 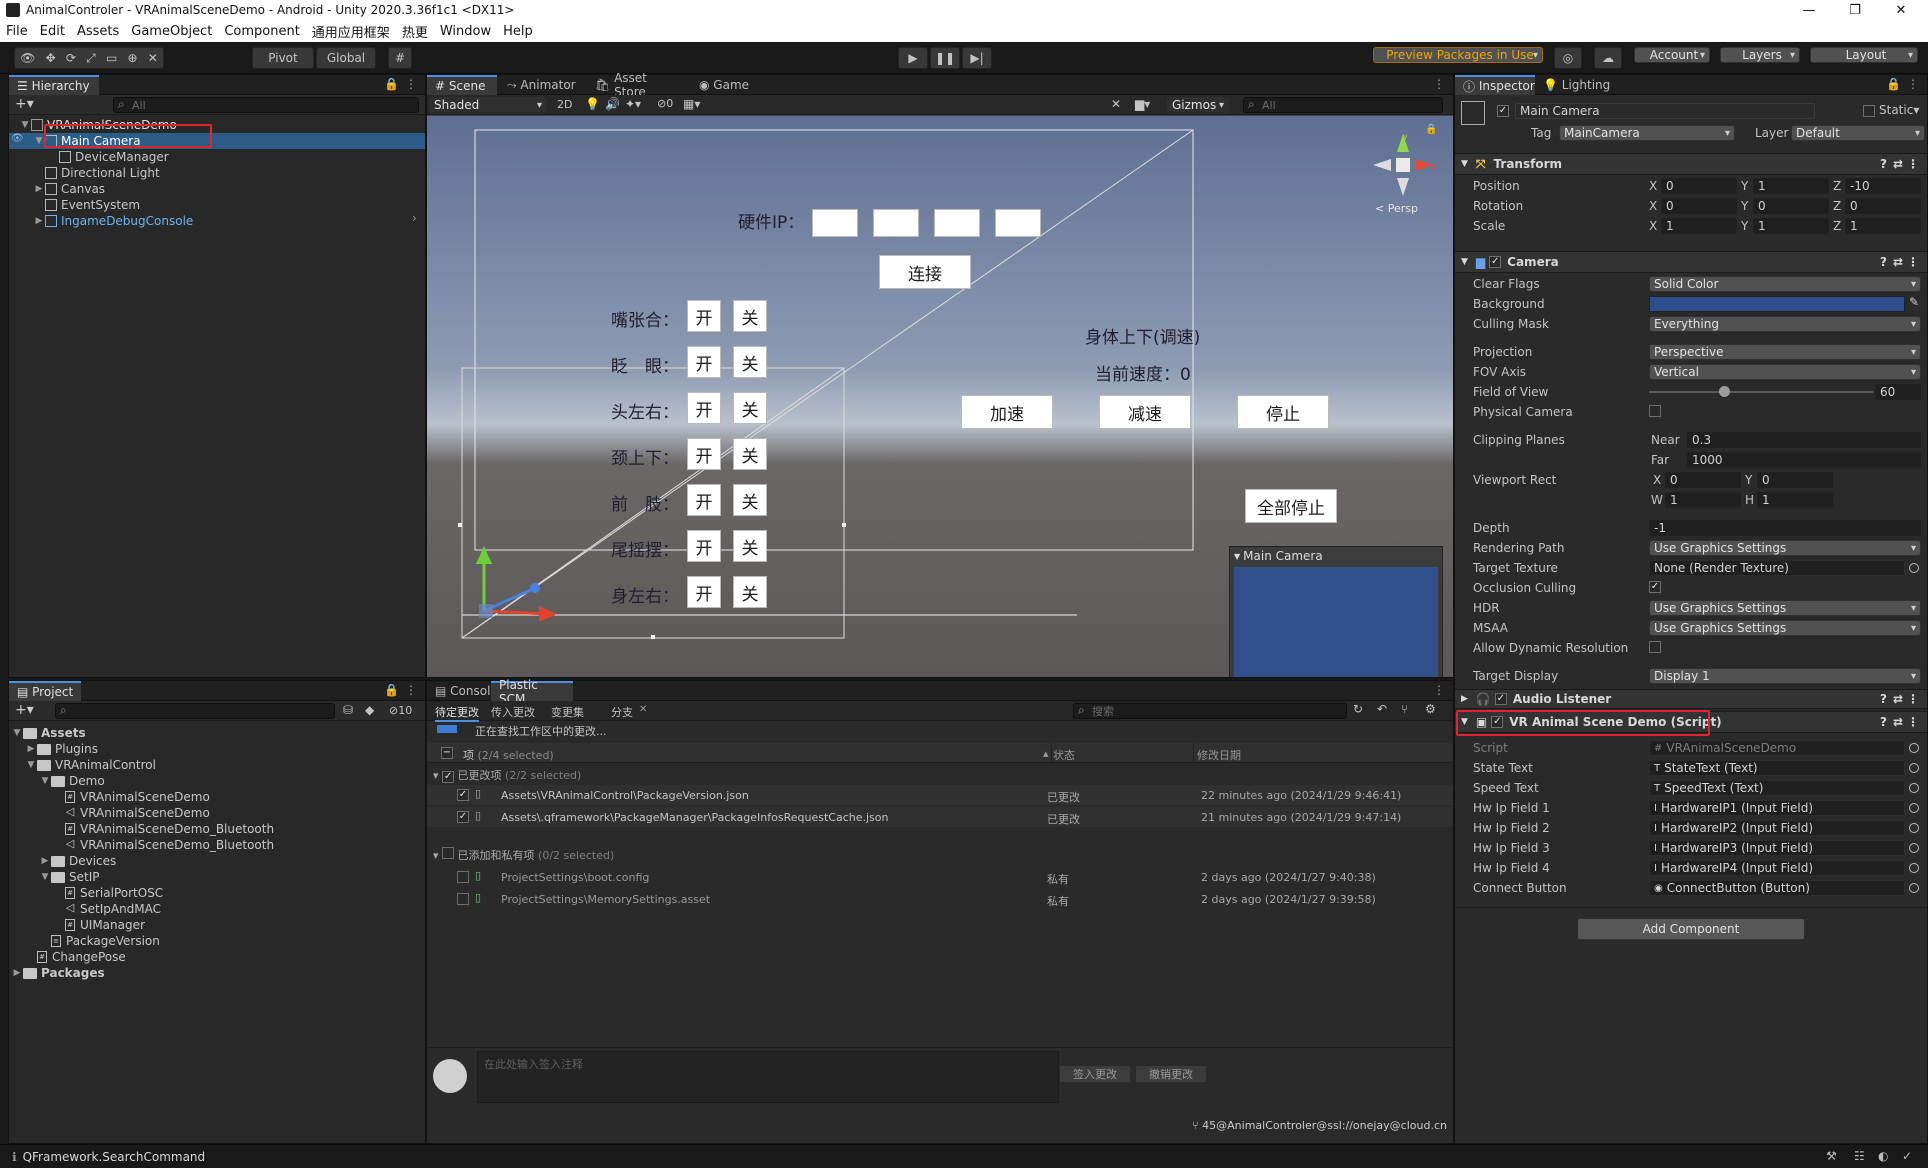 I want to click on decelerate-button: 减速, so click(x=1145, y=412).